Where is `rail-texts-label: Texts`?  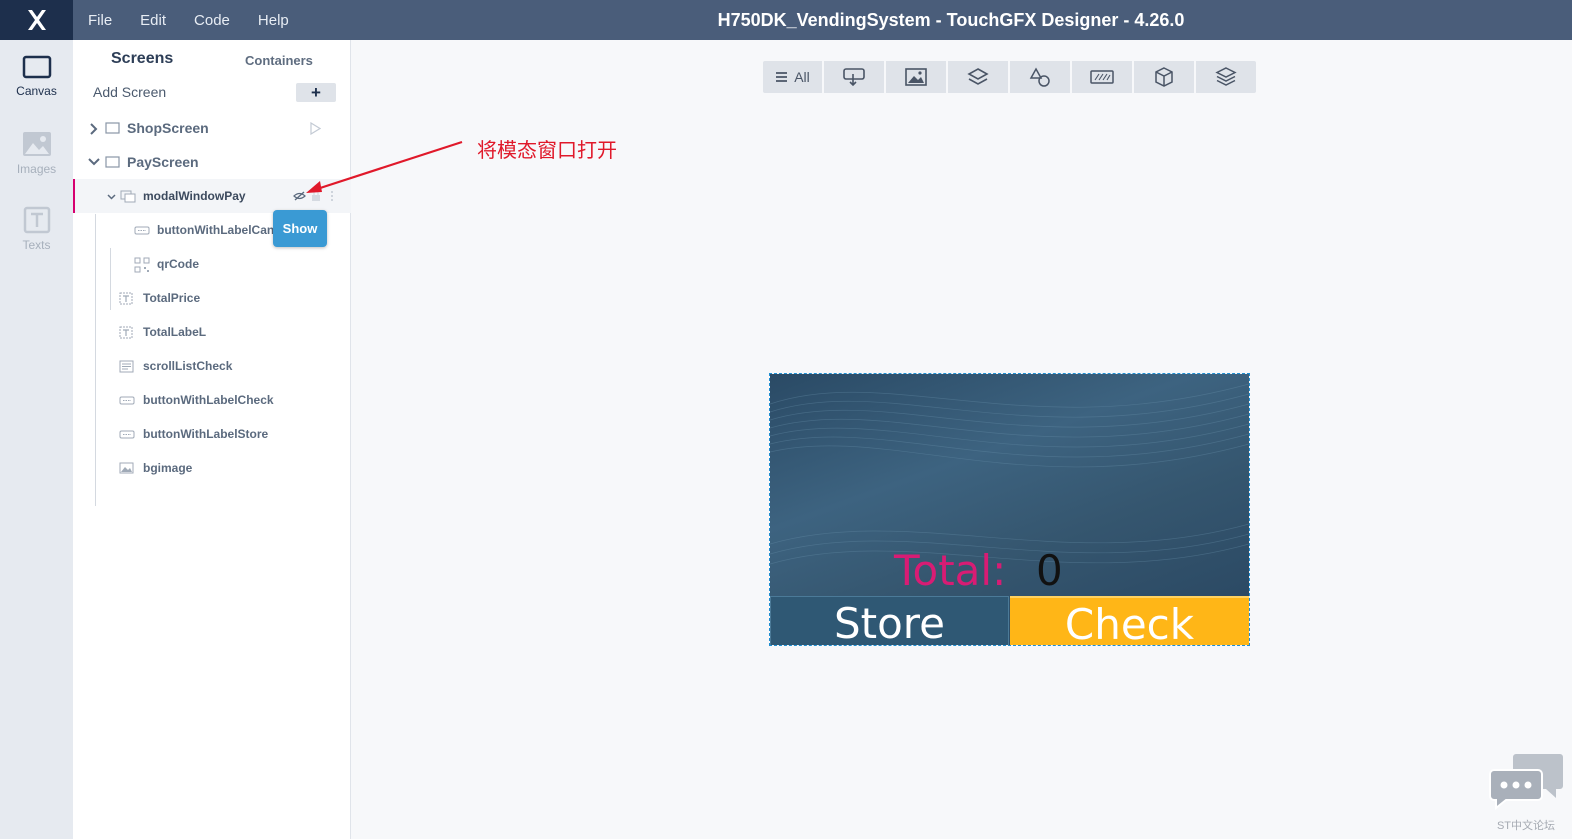
rail-texts-label: Texts is located at coordinates (36, 245).